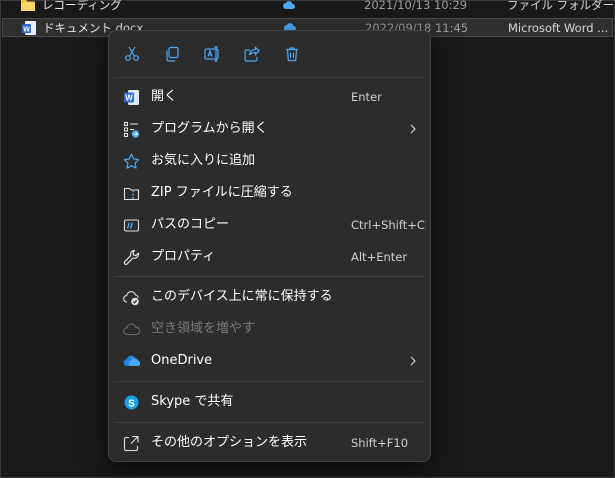 Image resolution: width=615 pixels, height=478 pixels. I want to click on menu-item-label: プログラムから開く, so click(209, 128).